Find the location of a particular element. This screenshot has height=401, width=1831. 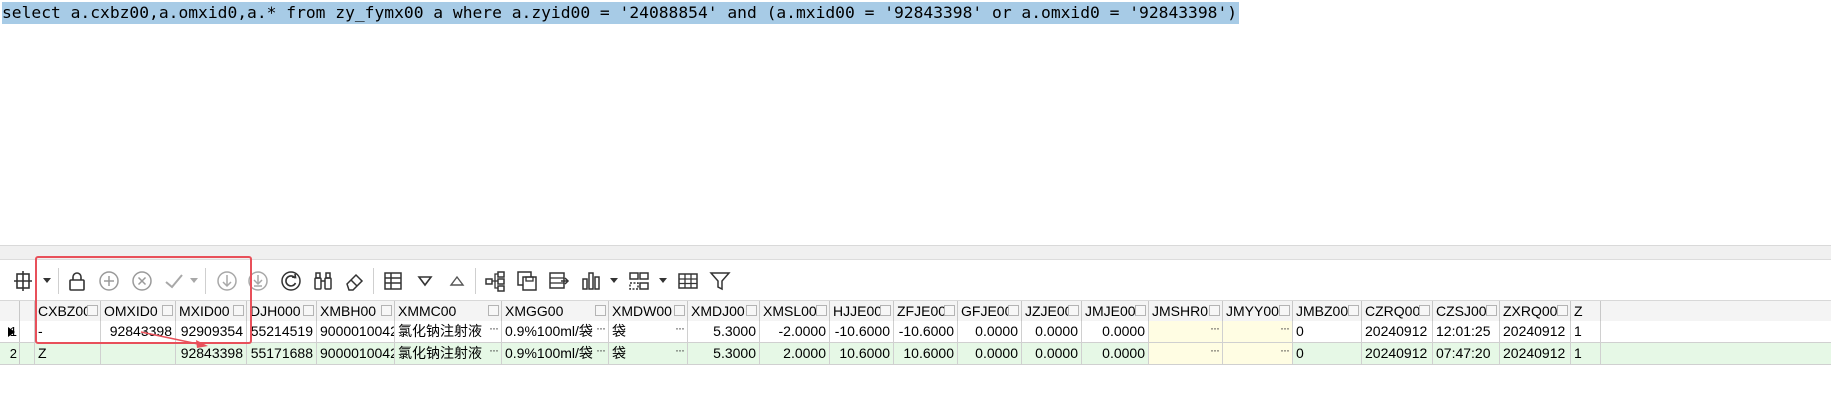

table-cell: 袋 ··· is located at coordinates (648, 331).